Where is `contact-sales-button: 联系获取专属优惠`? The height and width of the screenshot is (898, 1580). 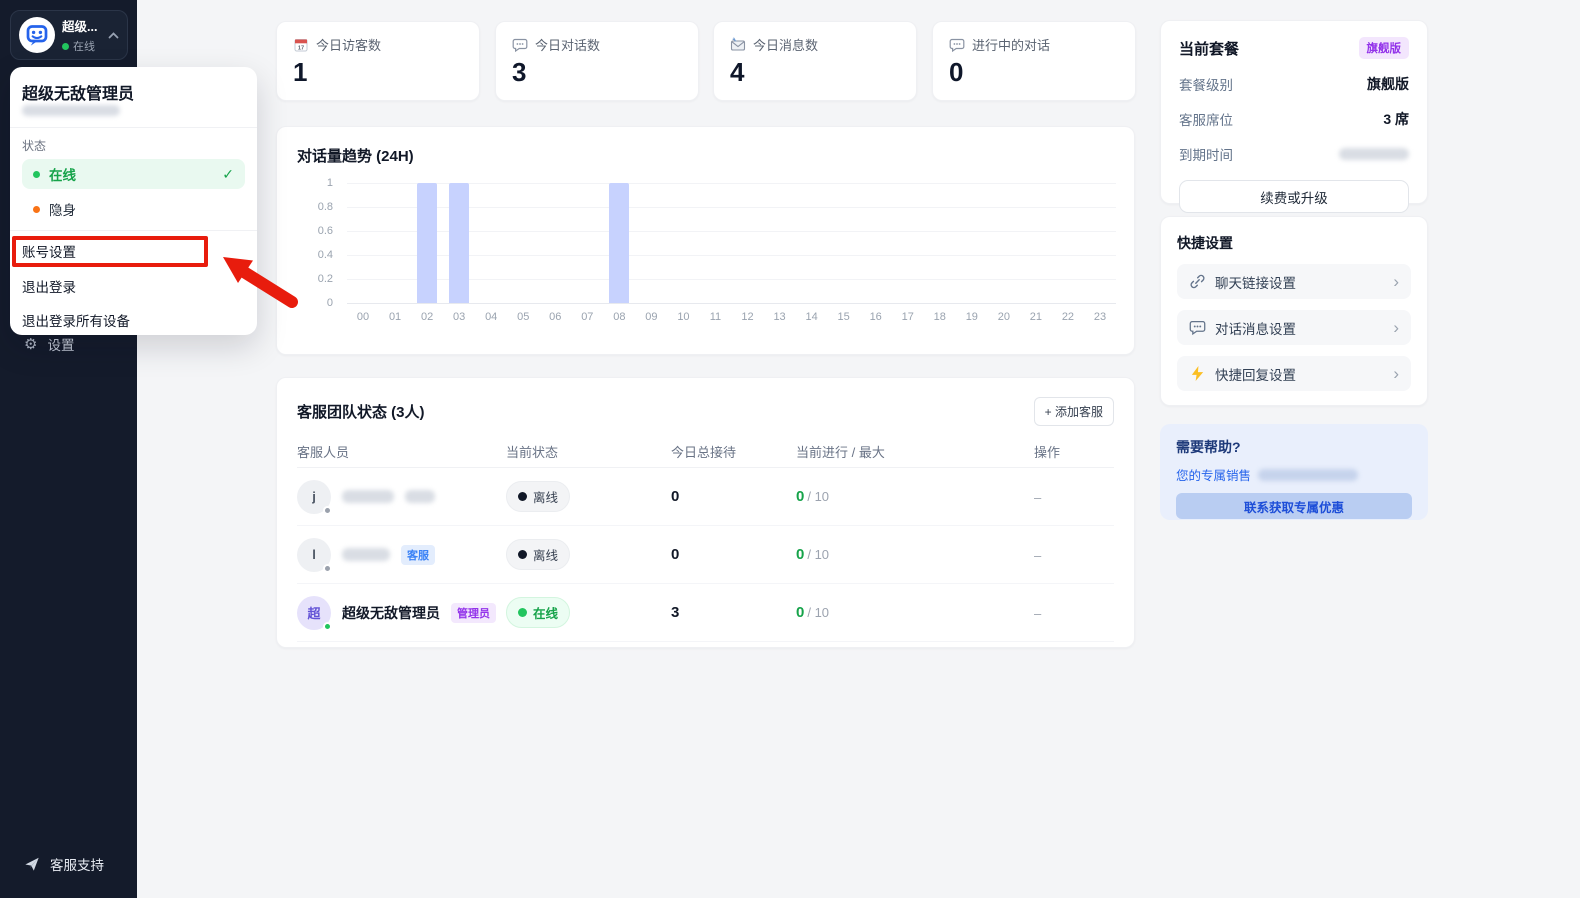 contact-sales-button: 联系获取专属优惠 is located at coordinates (1294, 506).